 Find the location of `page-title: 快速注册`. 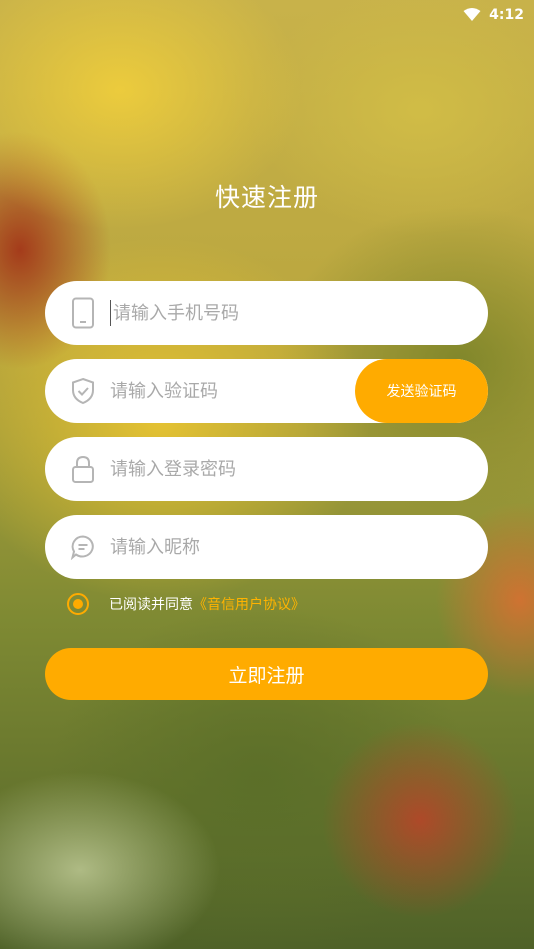

page-title: 快速注册 is located at coordinates (266, 197).